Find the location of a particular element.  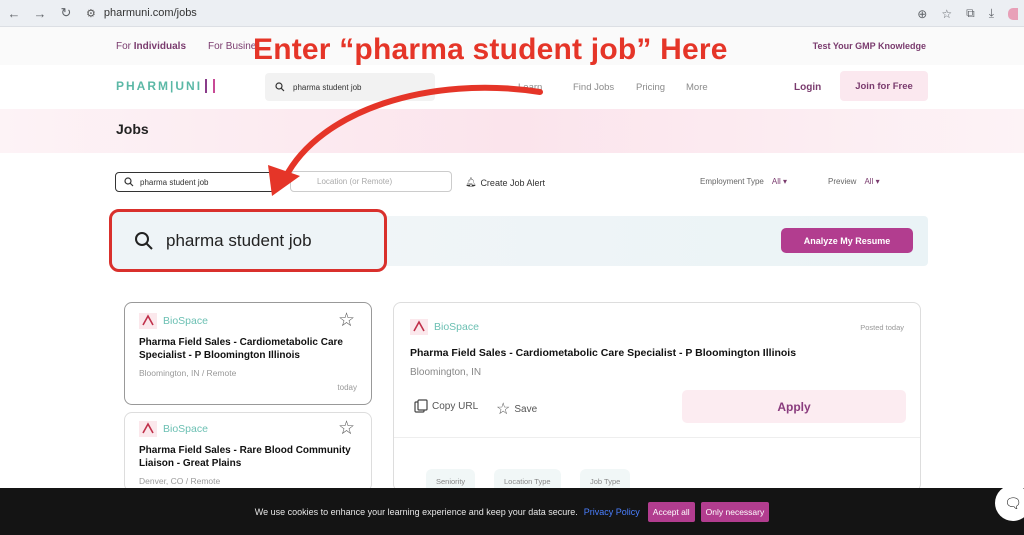

create-job-alert-label: Create Job Alert is located at coordinates (512, 182).